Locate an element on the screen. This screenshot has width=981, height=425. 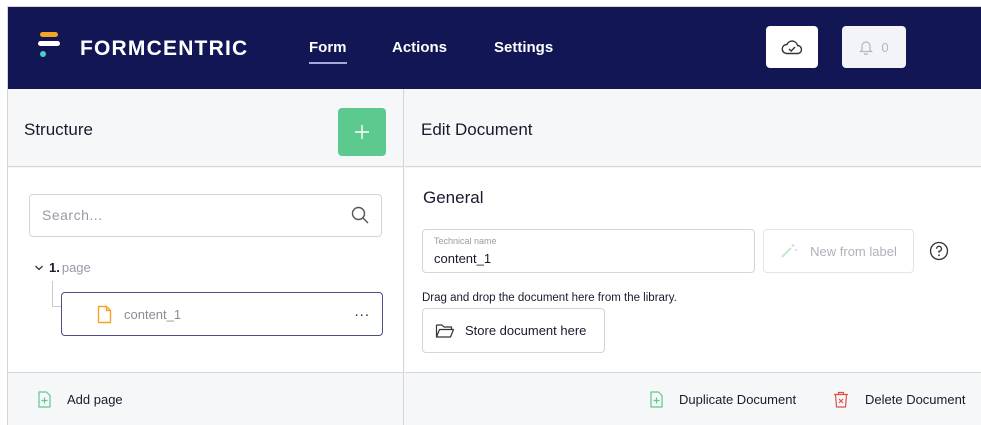
store-document-dropzone: Store document here is located at coordinates (513, 330).